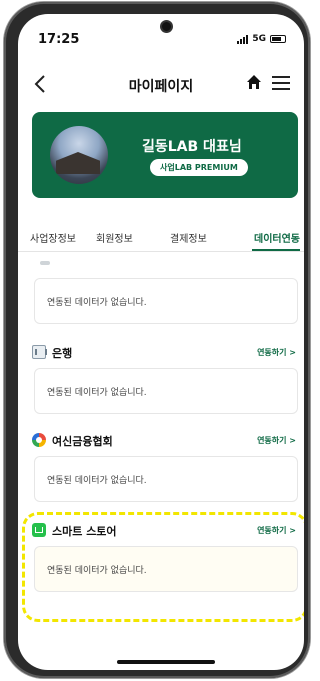  Describe the element at coordinates (192, 147) in the screenshot. I see `profile-name: 길동LAB 대표님` at that location.